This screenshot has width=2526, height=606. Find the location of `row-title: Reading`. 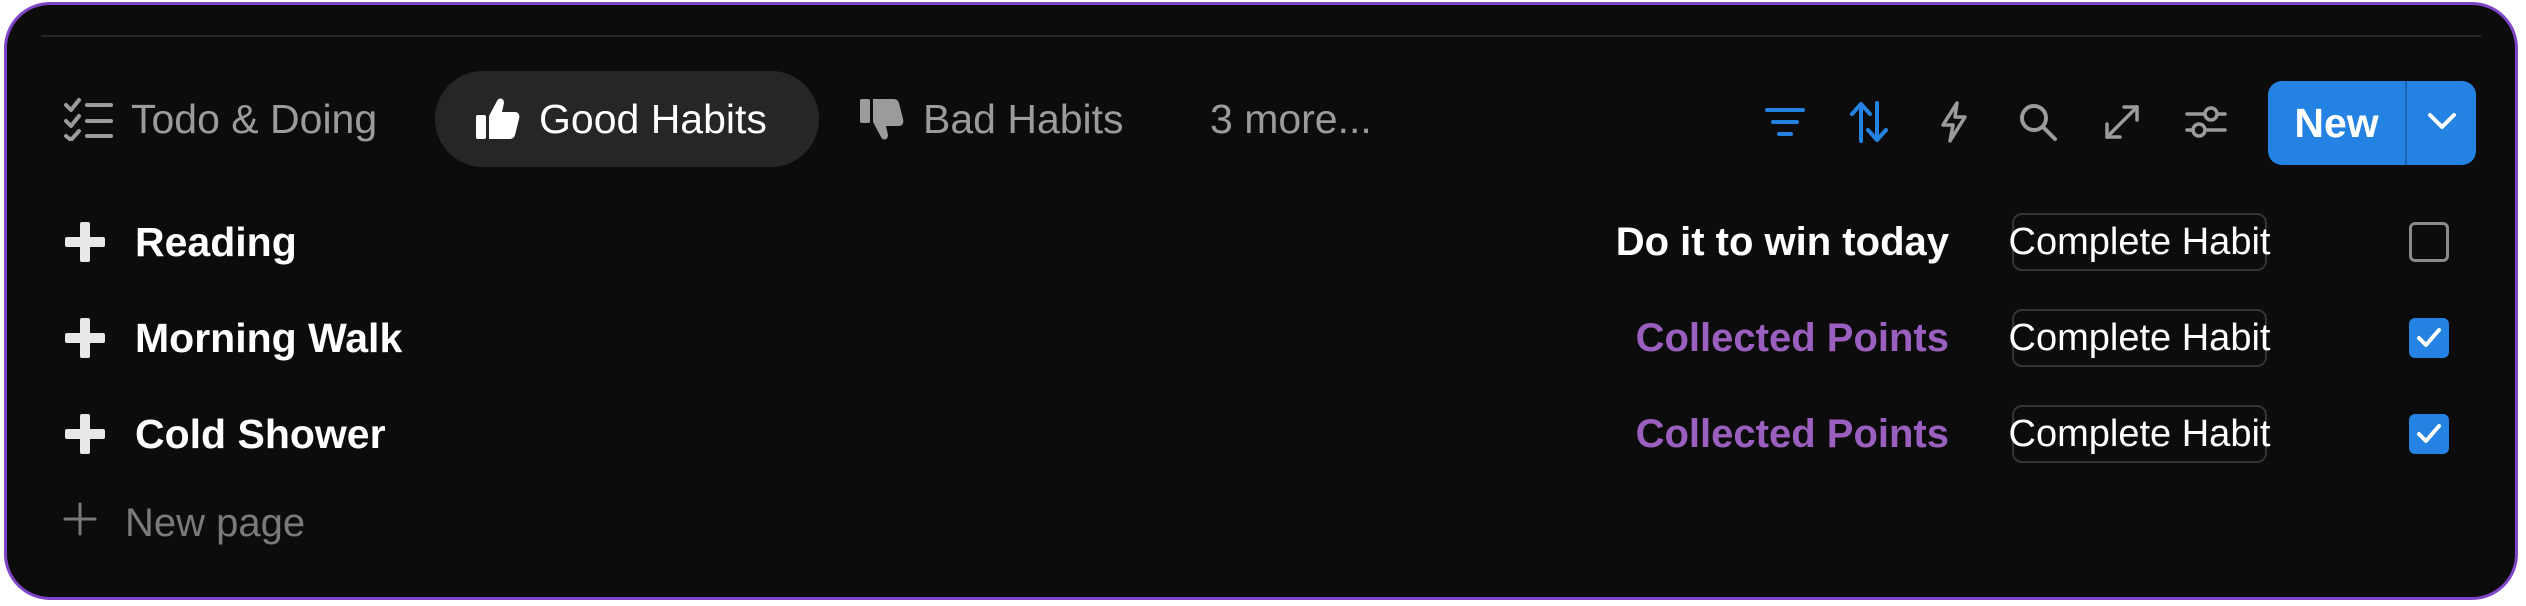

row-title: Reading is located at coordinates (216, 242).